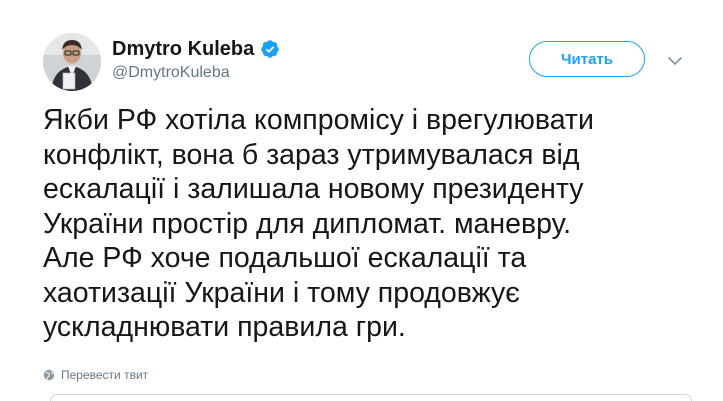 Image resolution: width=723 pixels, height=401 pixels. What do you see at coordinates (171, 73) in the screenshot?
I see `author-handle: @DmytroKuleba` at bounding box center [171, 73].